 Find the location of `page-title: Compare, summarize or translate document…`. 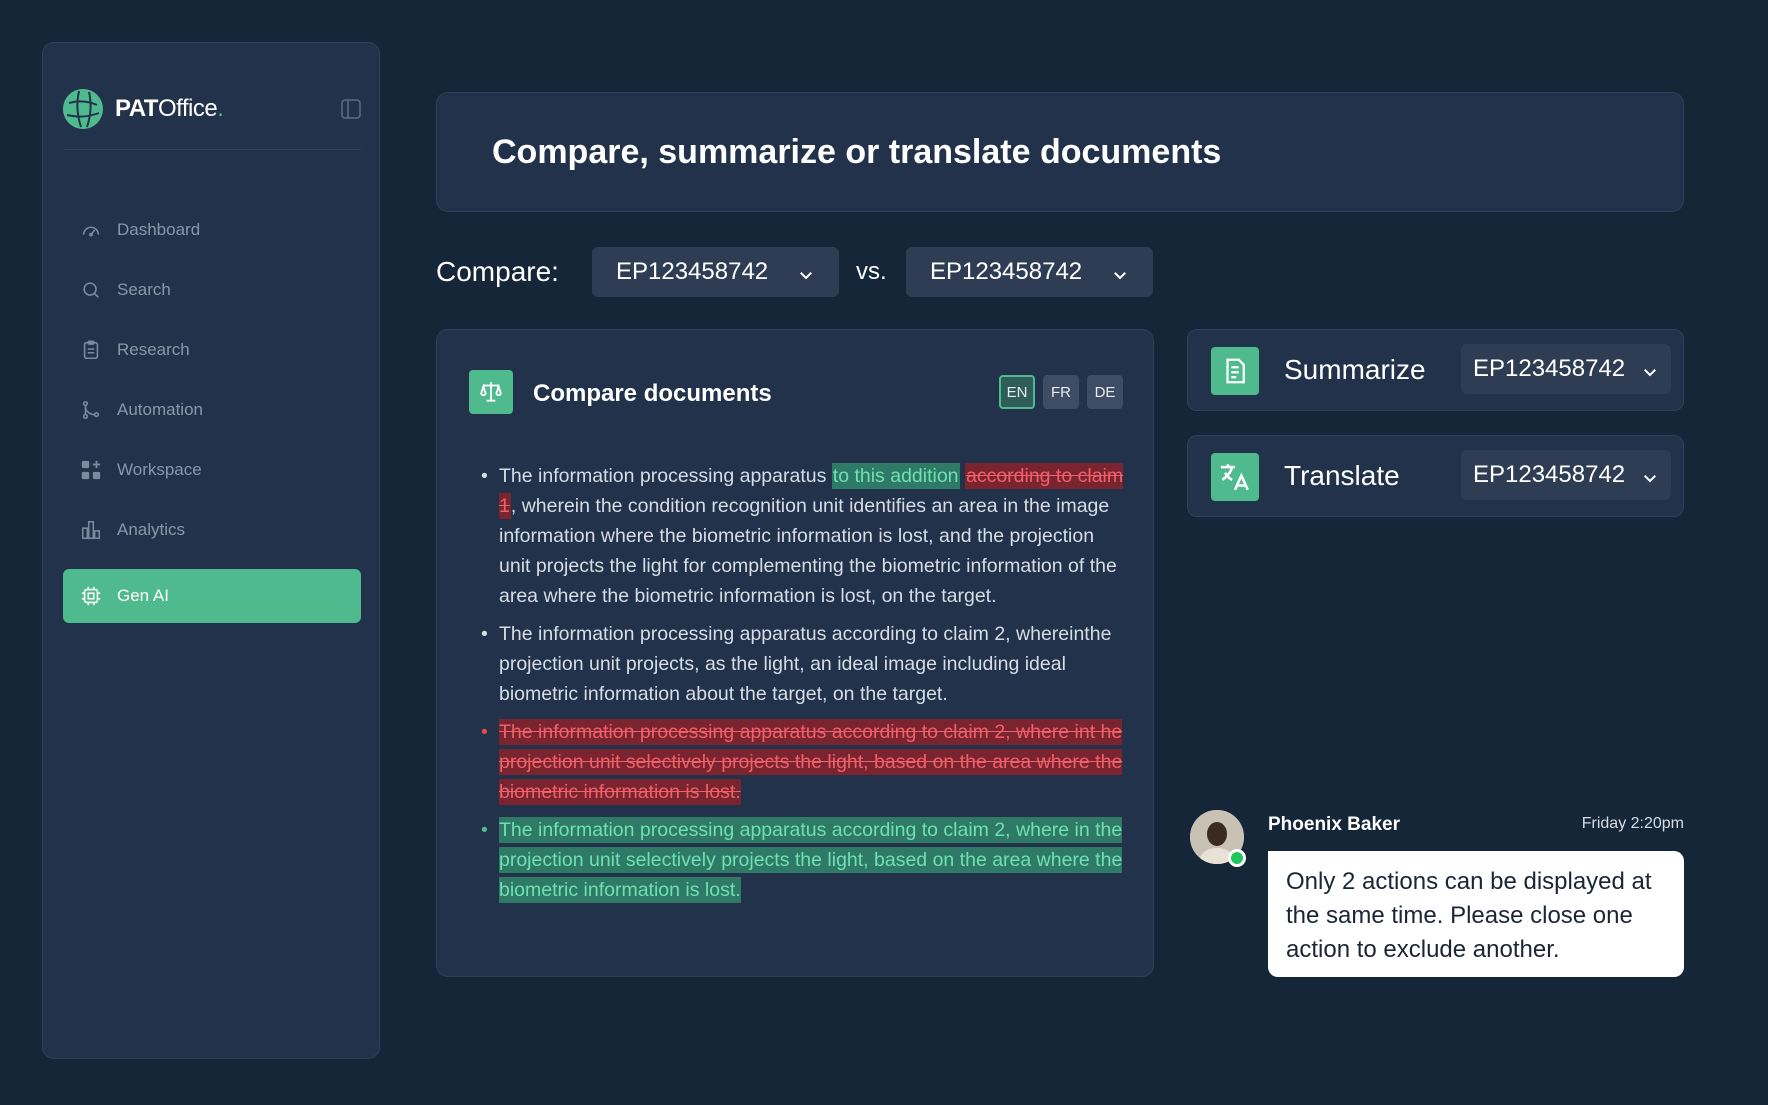

page-title: Compare, summarize or translate document… is located at coordinates (857, 152).